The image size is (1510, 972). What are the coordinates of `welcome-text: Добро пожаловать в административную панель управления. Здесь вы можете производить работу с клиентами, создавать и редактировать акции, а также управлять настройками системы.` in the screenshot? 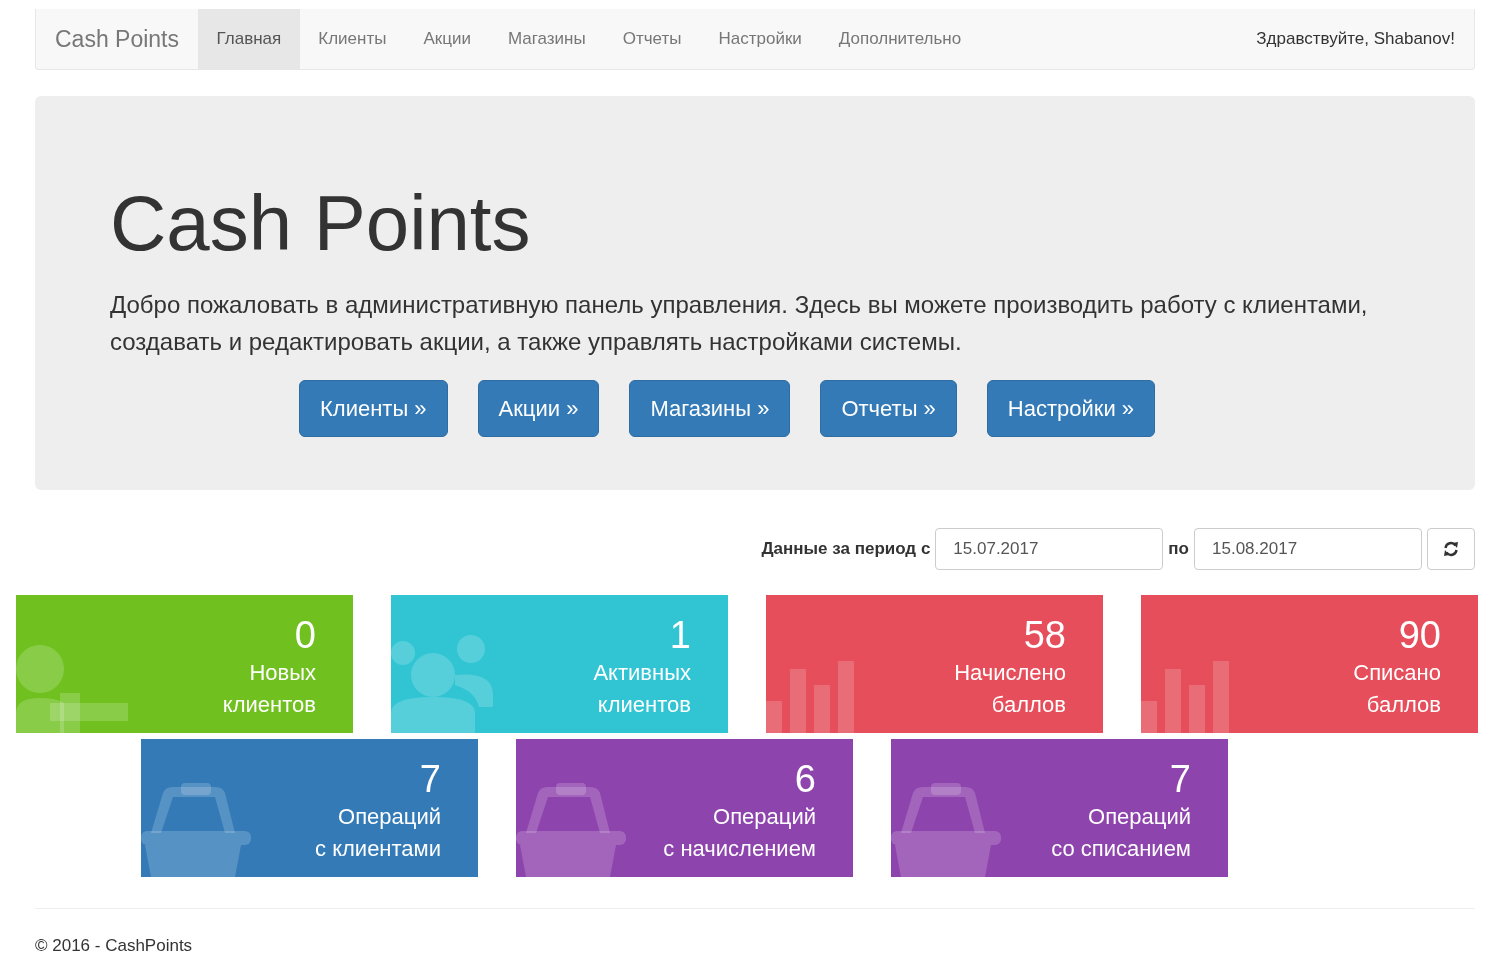 It's located at (739, 323).